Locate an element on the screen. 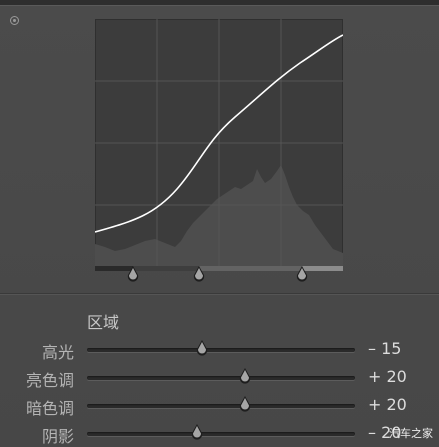 The height and width of the screenshot is (447, 439). slider-row-shadows: 阴影 – 20 is located at coordinates (219, 435).